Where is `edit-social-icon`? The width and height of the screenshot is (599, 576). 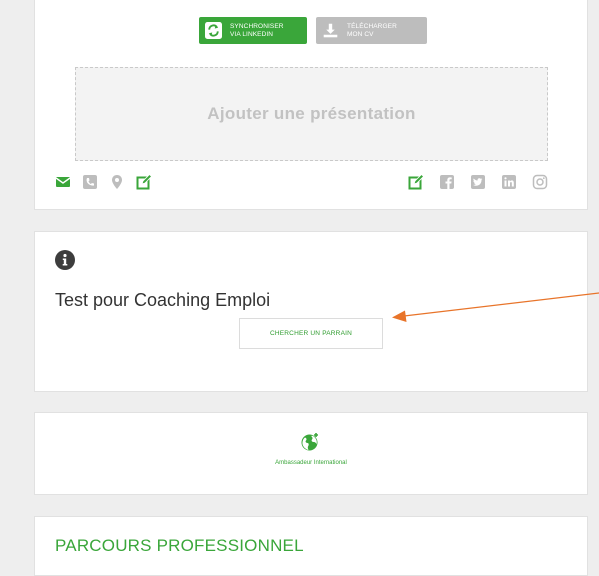
edit-social-icon is located at coordinates (416, 182).